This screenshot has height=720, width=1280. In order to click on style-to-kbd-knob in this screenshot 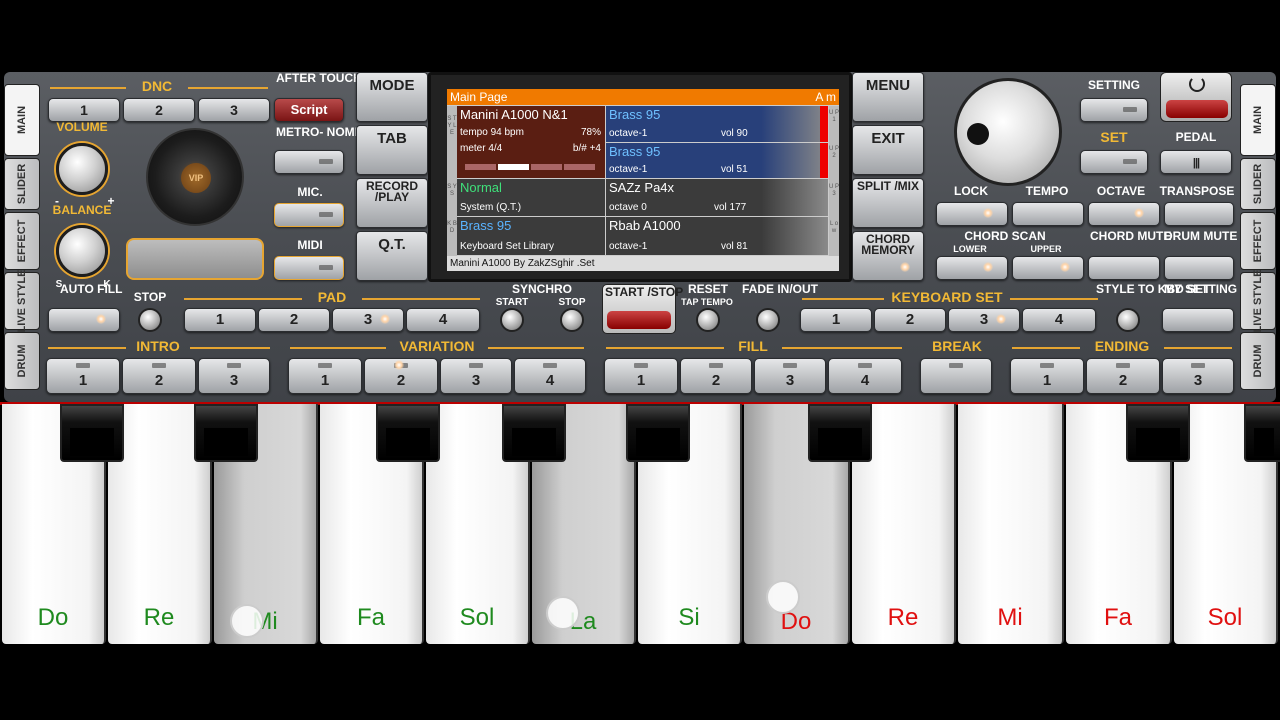, I will do `click(1128, 320)`.